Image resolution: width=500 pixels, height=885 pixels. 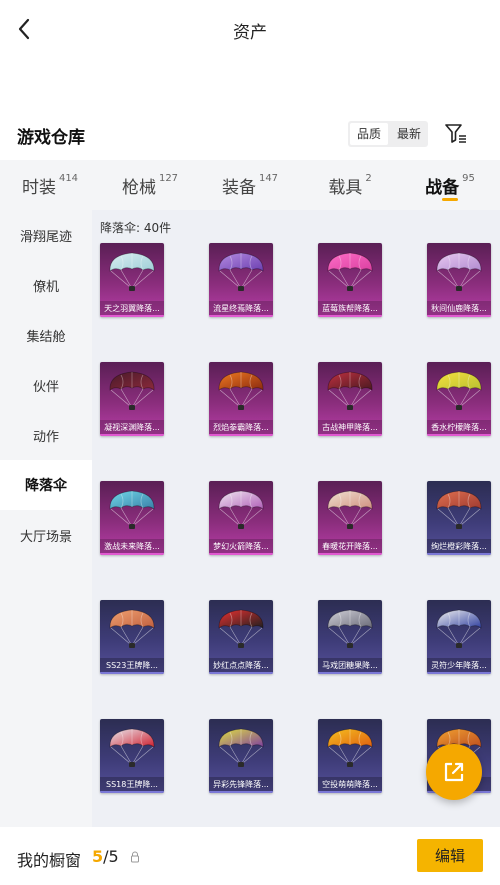 I want to click on section-count-label: 降落伞: 40件, so click(x=136, y=228).